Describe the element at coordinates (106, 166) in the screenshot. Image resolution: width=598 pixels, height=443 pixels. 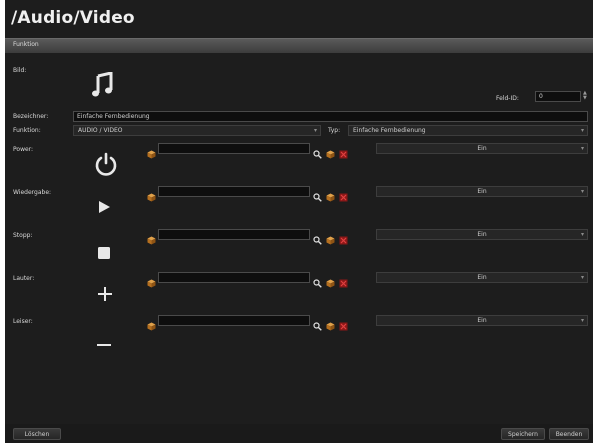
I see `power-icon` at that location.